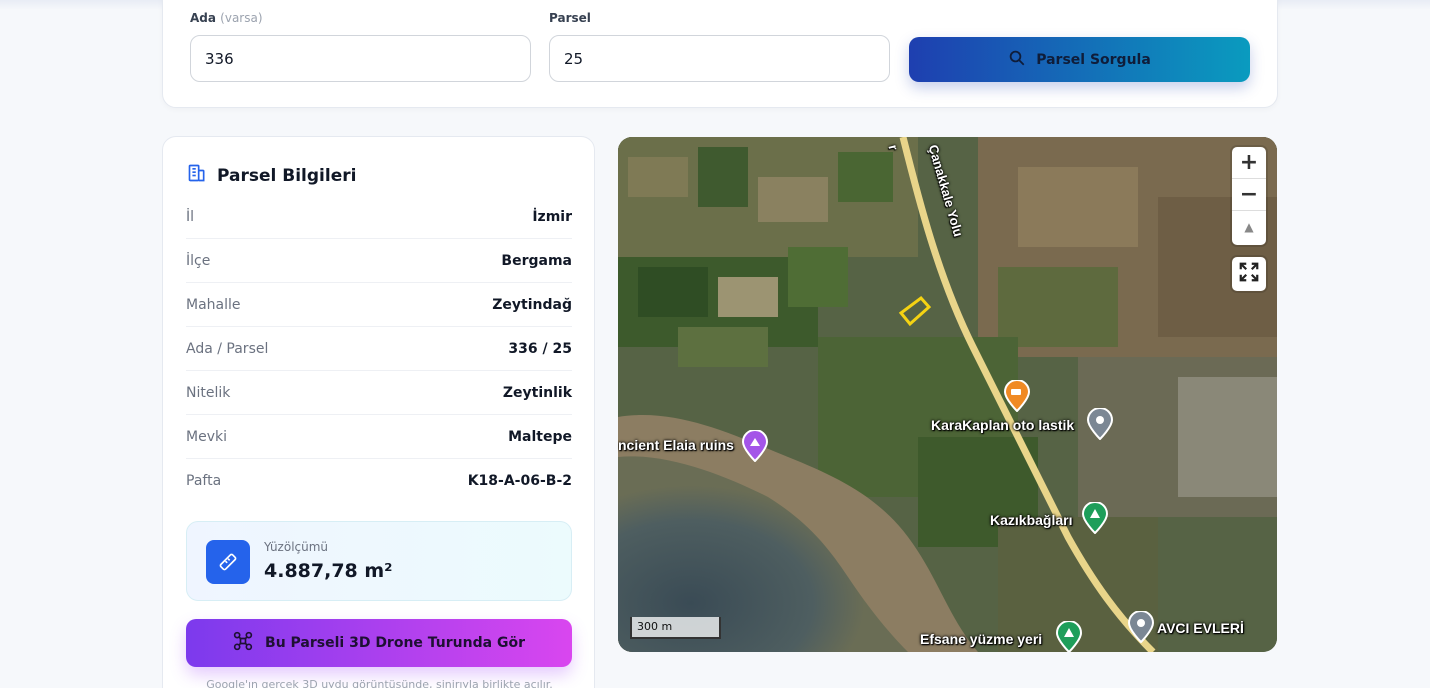 Image resolution: width=1430 pixels, height=688 pixels. What do you see at coordinates (1249, 163) in the screenshot?
I see `zoom-in-button: +` at bounding box center [1249, 163].